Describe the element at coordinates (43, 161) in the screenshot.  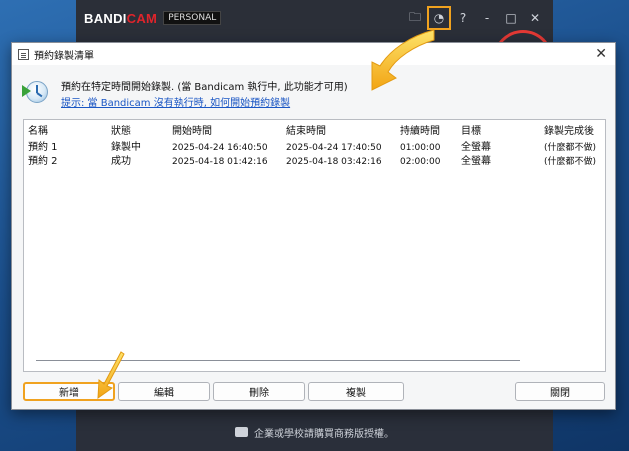
I see `cell-name: 預約 2` at that location.